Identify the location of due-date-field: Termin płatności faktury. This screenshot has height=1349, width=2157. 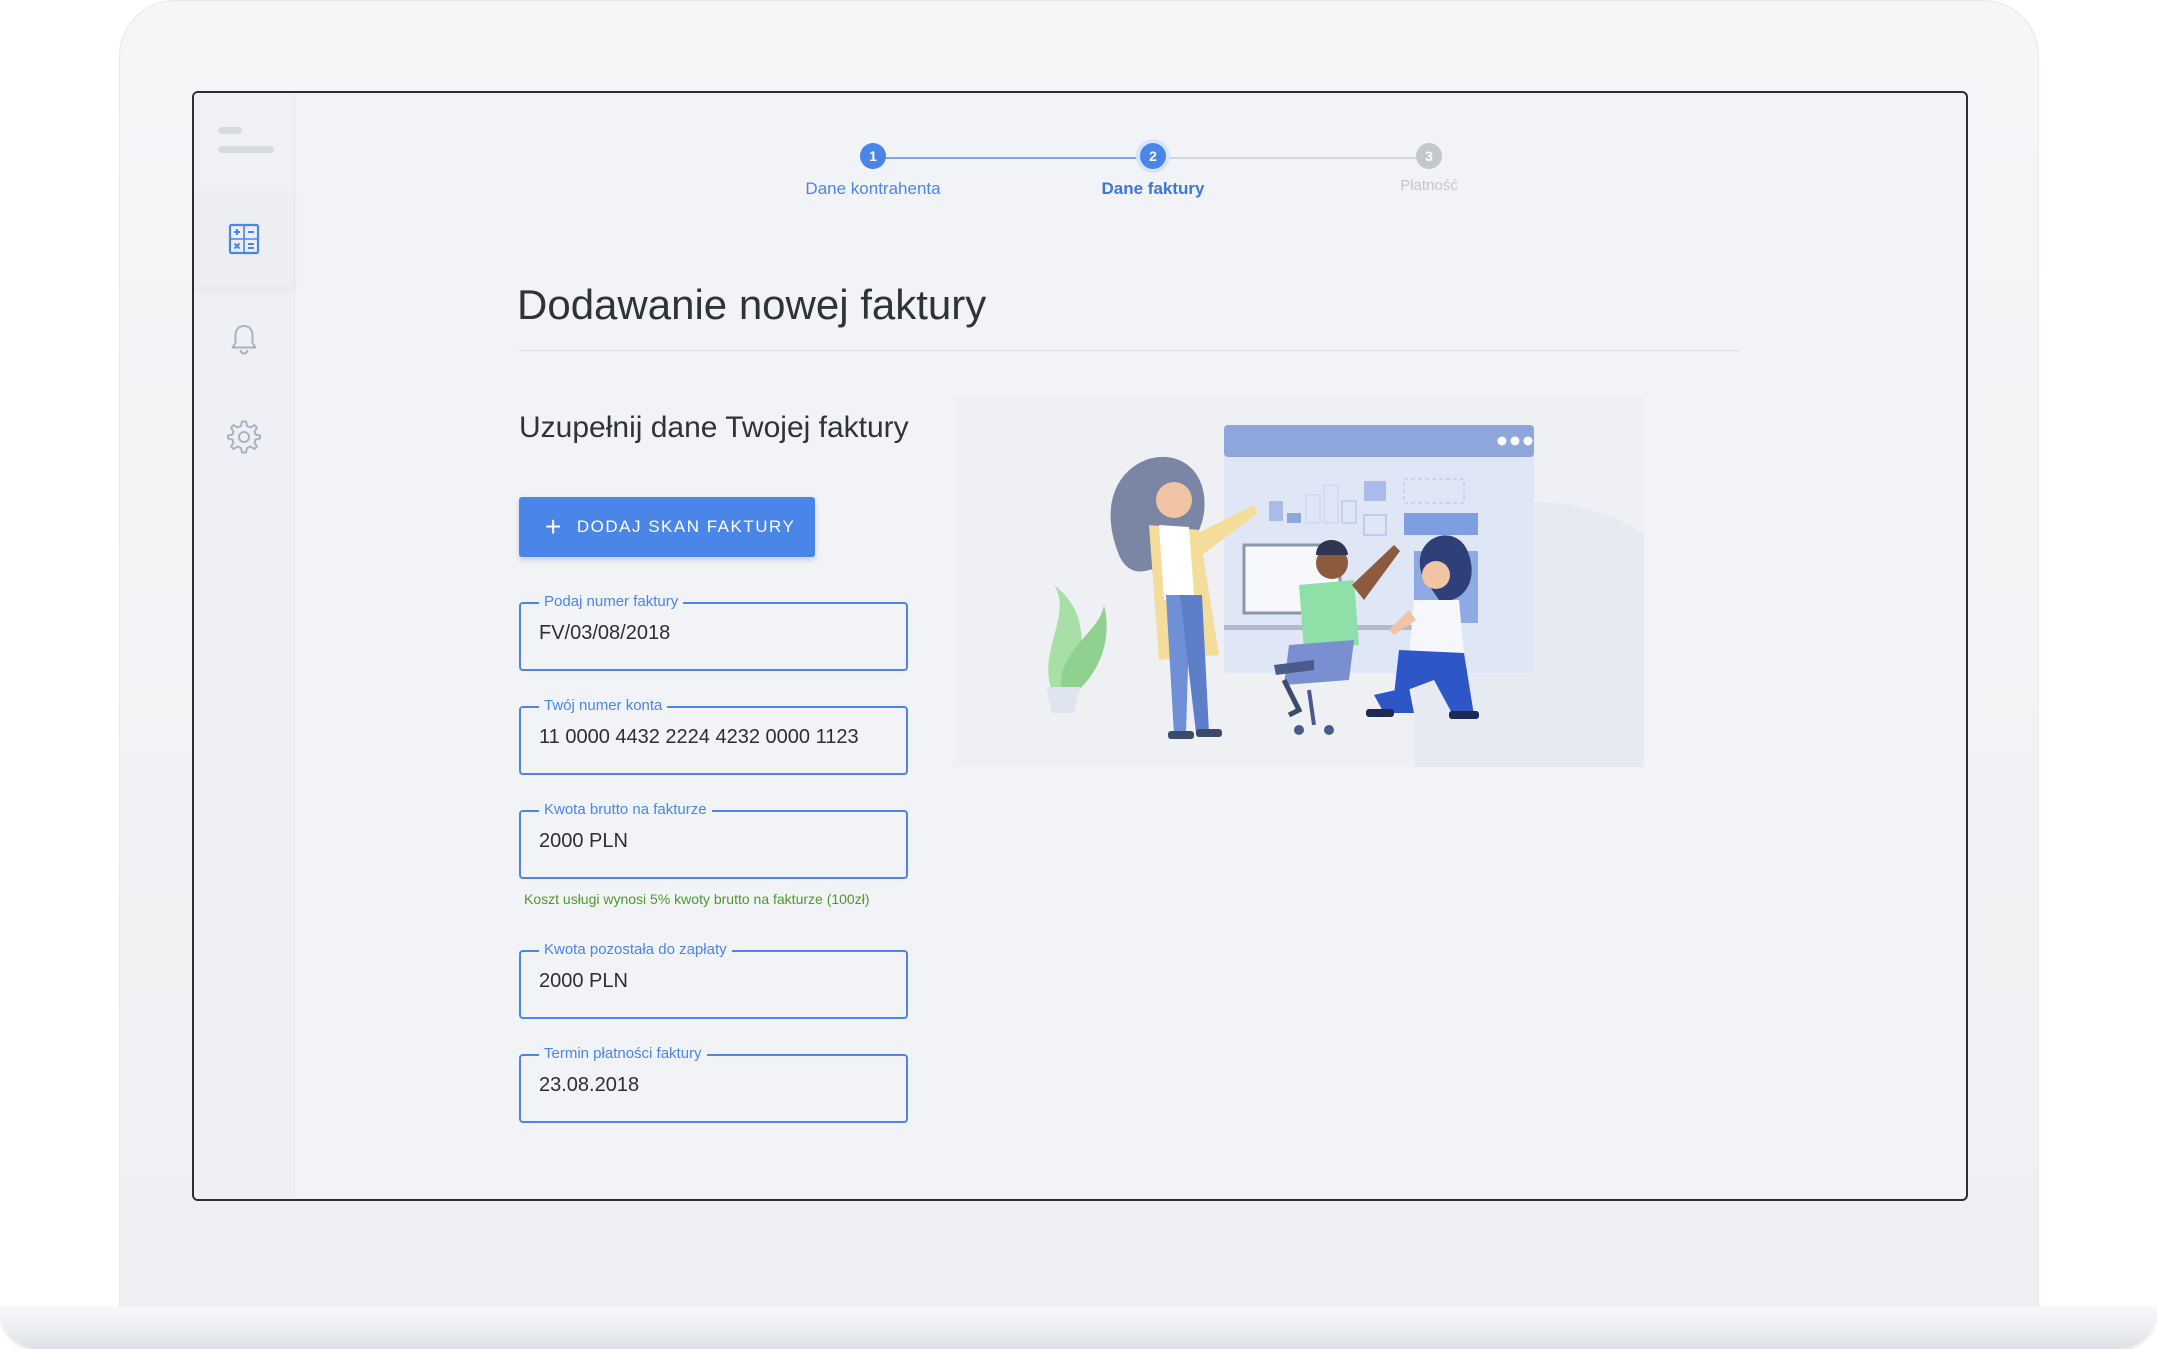
(713, 1084).